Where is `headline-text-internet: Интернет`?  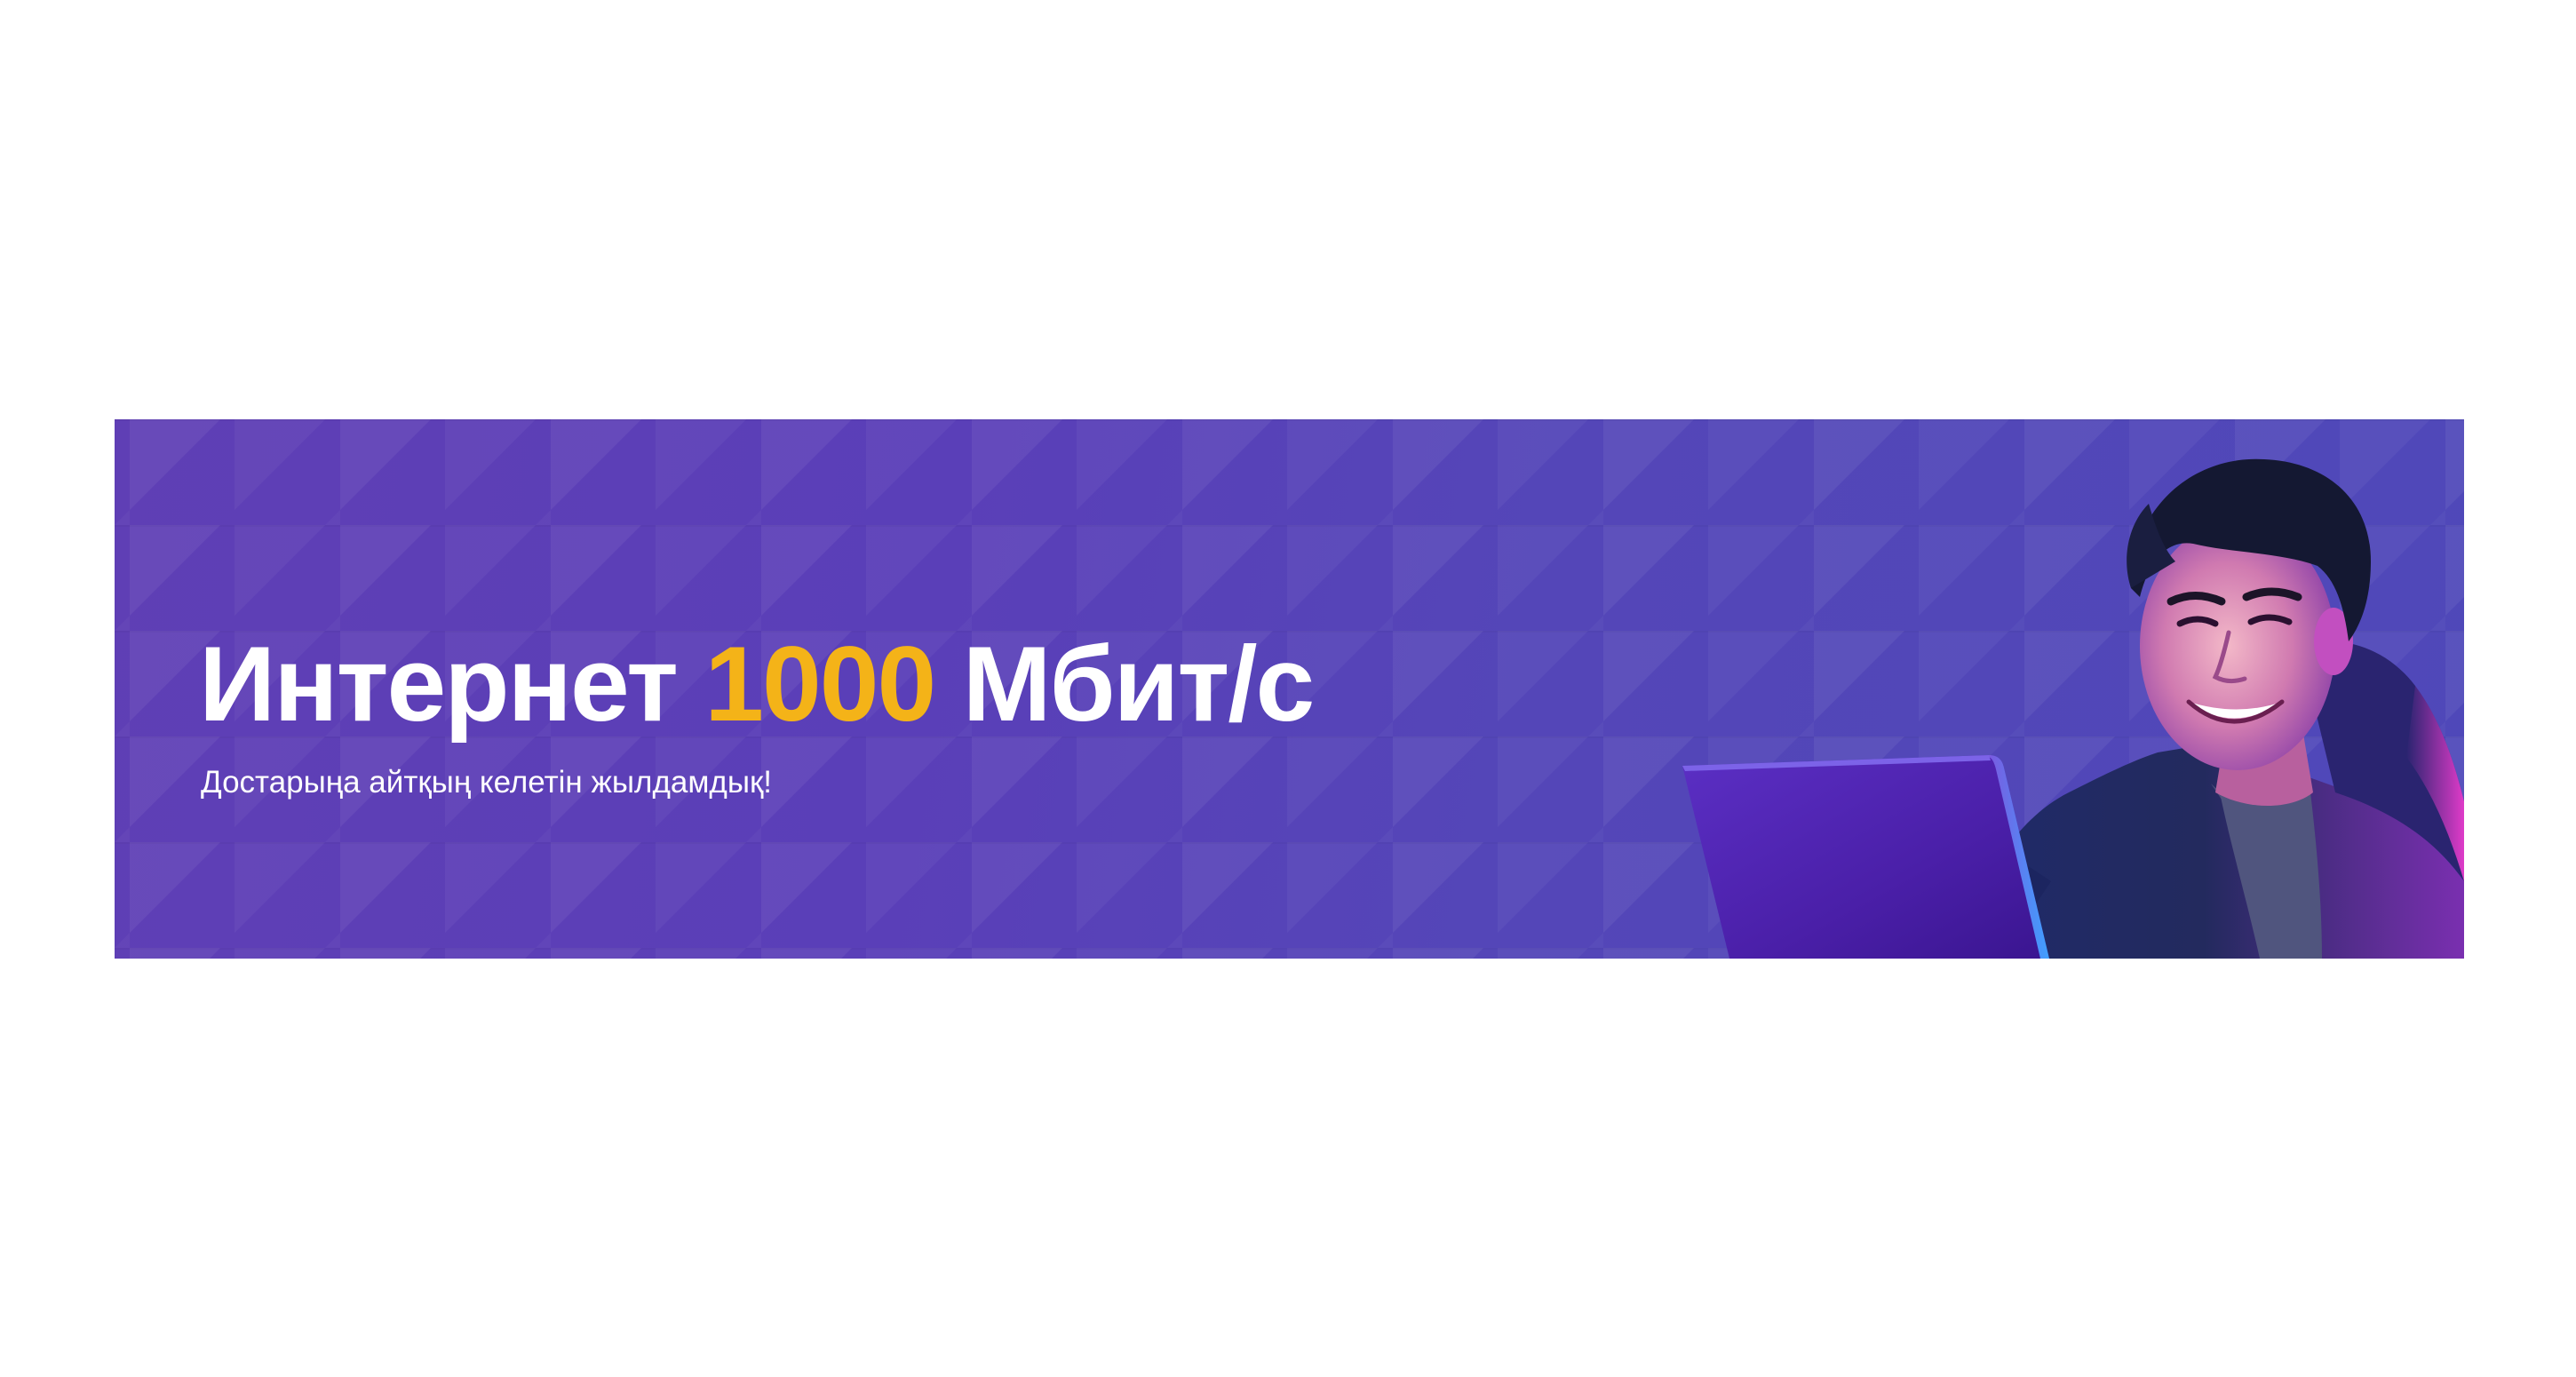
headline-text-internet: Интернет is located at coordinates (452, 684).